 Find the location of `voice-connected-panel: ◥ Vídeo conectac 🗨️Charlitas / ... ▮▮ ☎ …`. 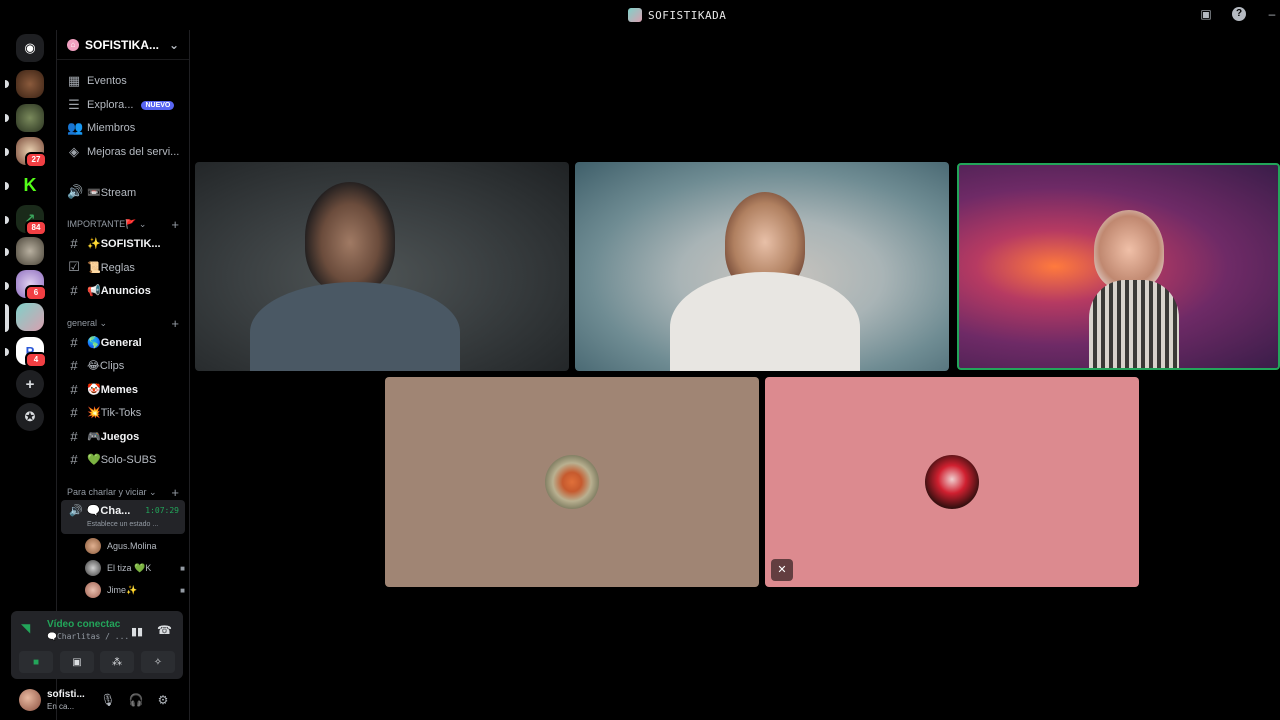

voice-connected-panel: ◥ Vídeo conectac 🗨️Charlitas / ... ▮▮ ☎ … is located at coordinates (97, 645).